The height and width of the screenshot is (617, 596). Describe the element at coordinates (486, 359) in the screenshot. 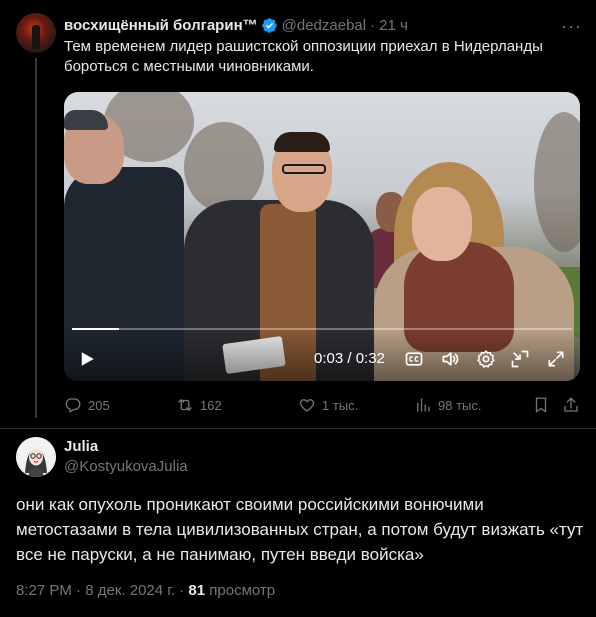

I see `settings-icon` at that location.